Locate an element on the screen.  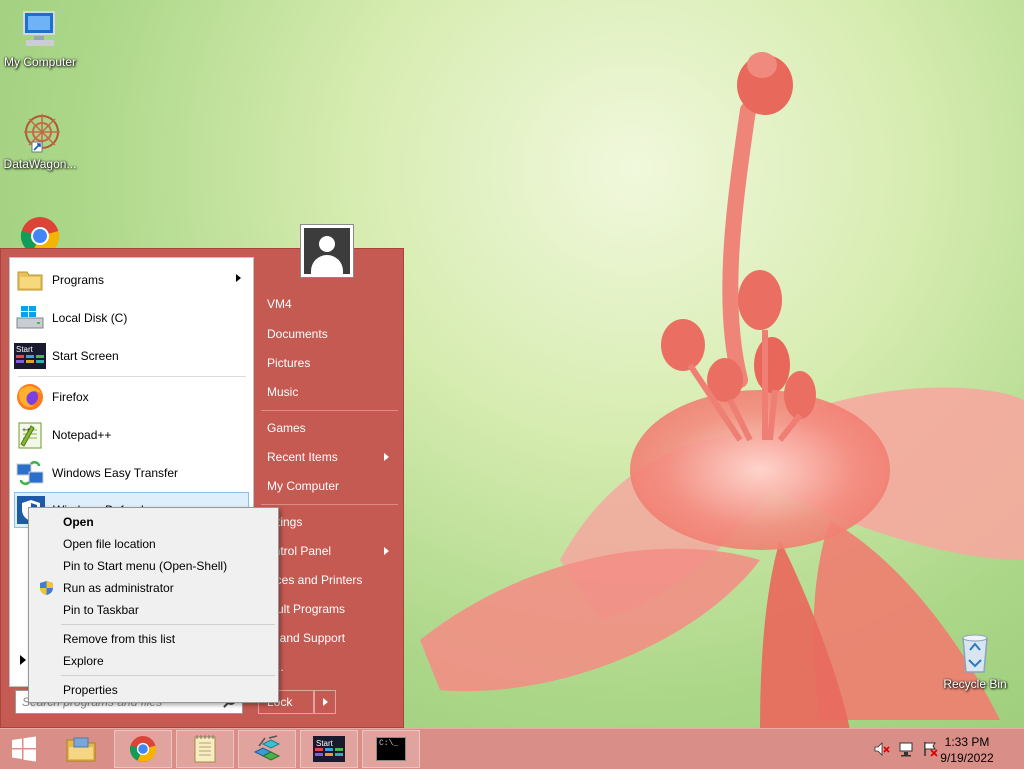
chrome-icon is located at coordinates (143, 749).